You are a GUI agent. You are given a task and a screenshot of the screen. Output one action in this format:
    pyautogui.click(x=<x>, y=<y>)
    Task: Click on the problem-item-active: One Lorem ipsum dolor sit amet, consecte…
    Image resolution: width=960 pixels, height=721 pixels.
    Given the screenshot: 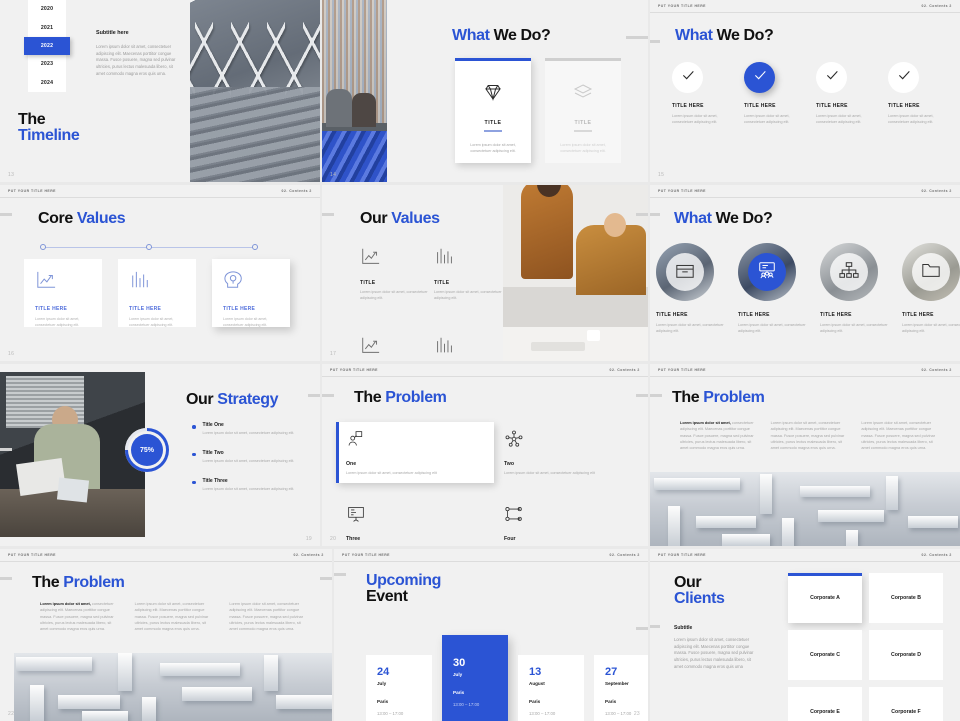 What is the action you would take?
    pyautogui.click(x=415, y=452)
    